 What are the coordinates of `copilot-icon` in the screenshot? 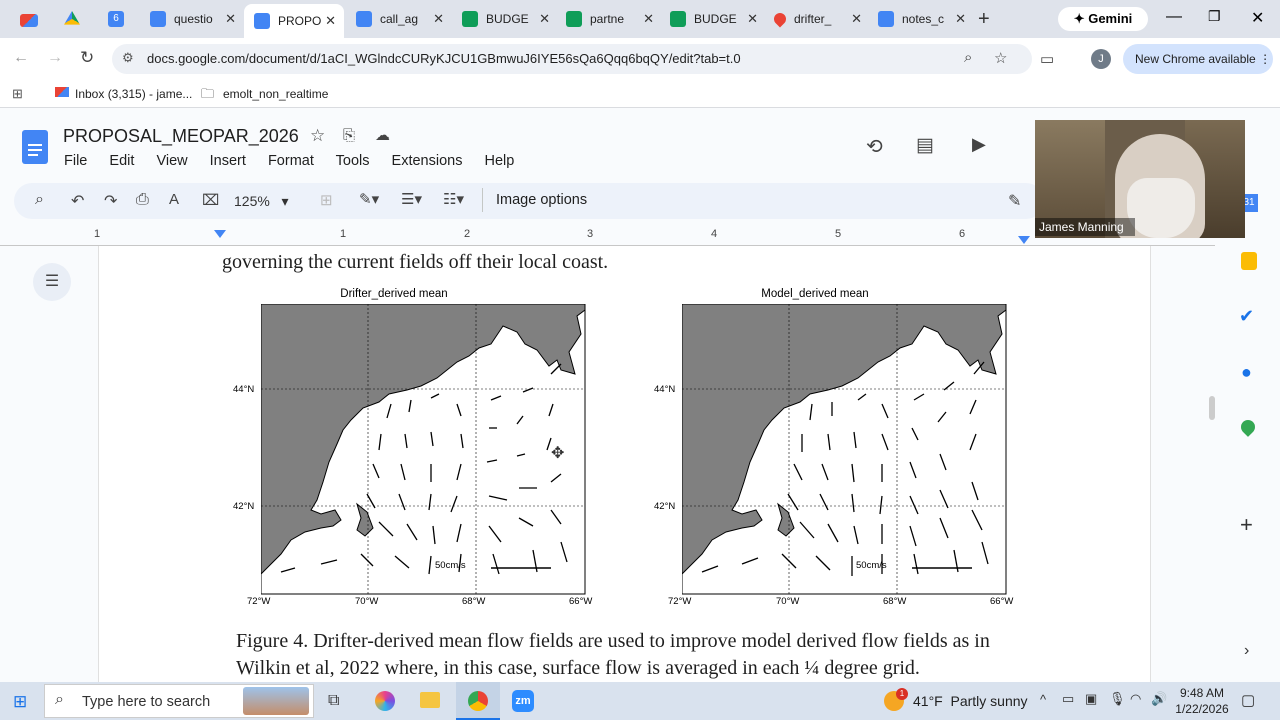 It's located at (385, 701).